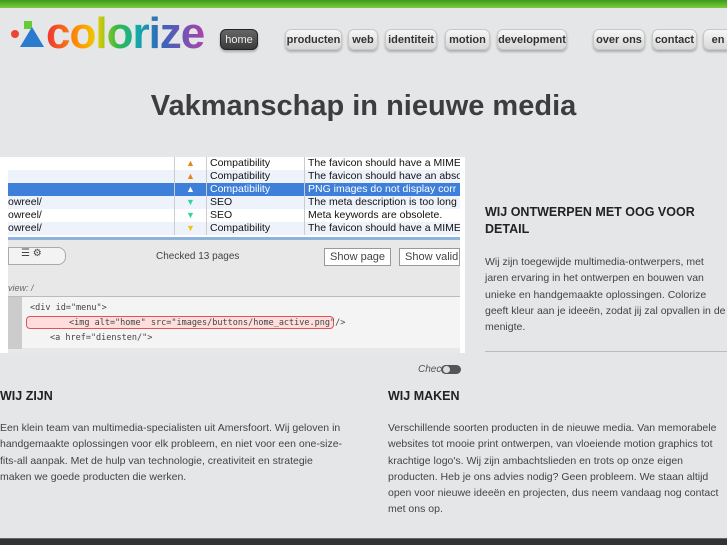 Image resolution: width=727 pixels, height=545 pixels. I want to click on message-cell: Meta keywords are obsolete., so click(375, 215).